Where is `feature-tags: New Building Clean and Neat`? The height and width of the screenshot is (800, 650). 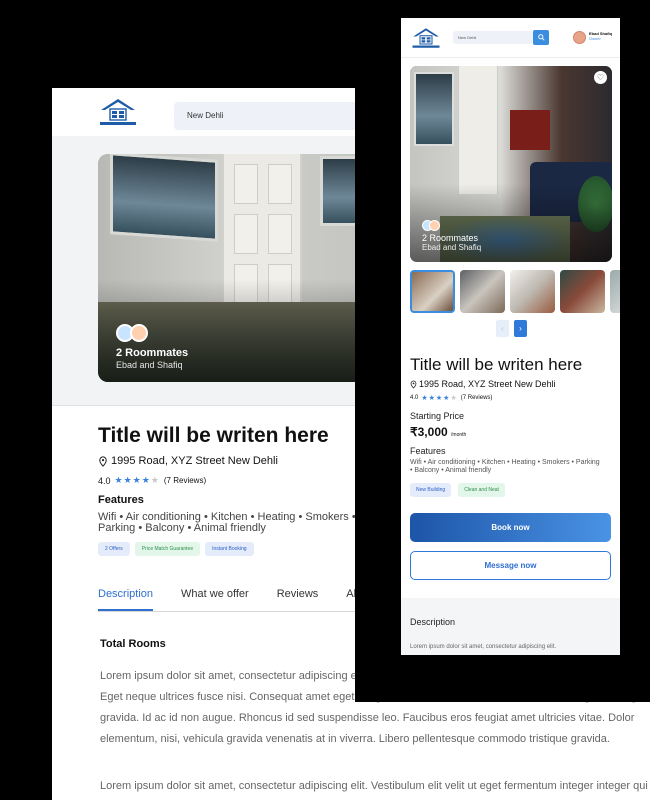
feature-tags: New Building Clean and Neat is located at coordinates (457, 490).